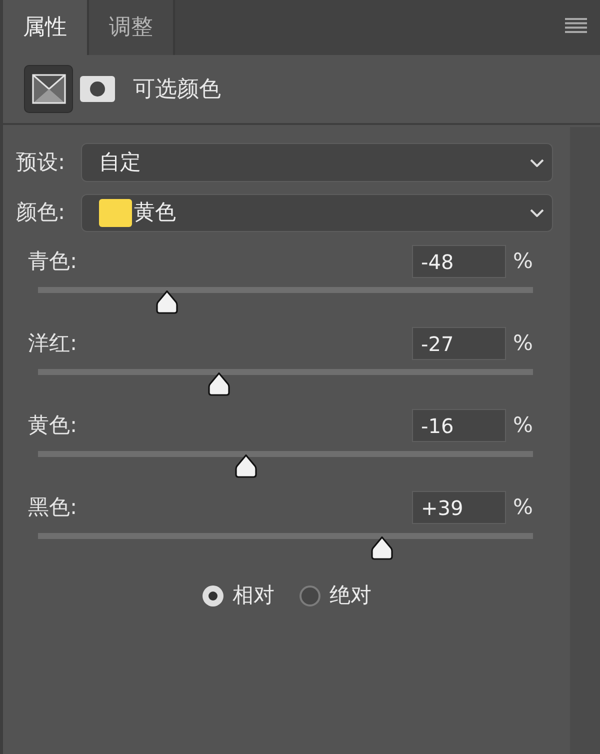 Image resolution: width=600 pixels, height=754 pixels. I want to click on split-square-icon, so click(49, 89).